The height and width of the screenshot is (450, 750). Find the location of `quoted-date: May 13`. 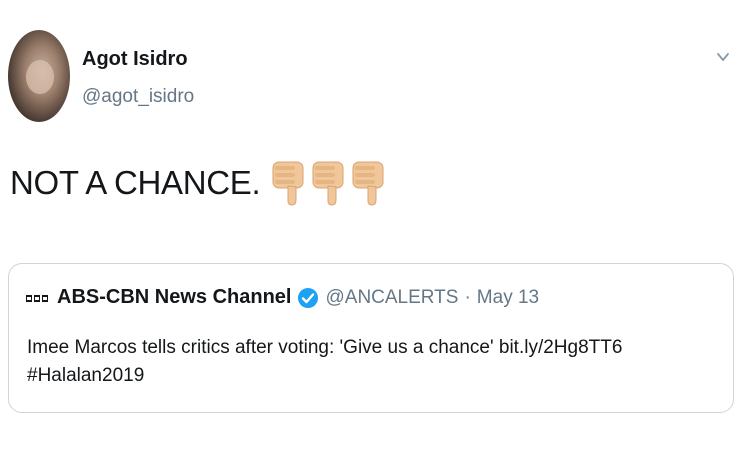

quoted-date: May 13 is located at coordinates (508, 298).